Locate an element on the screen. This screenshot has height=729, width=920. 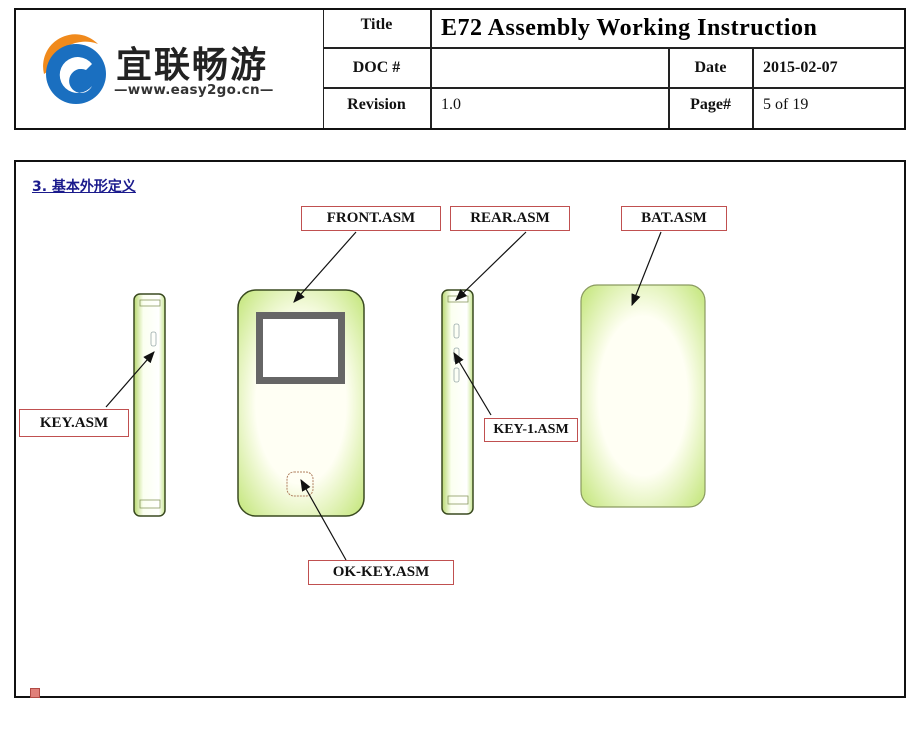
battery-view is located at coordinates (643, 396).